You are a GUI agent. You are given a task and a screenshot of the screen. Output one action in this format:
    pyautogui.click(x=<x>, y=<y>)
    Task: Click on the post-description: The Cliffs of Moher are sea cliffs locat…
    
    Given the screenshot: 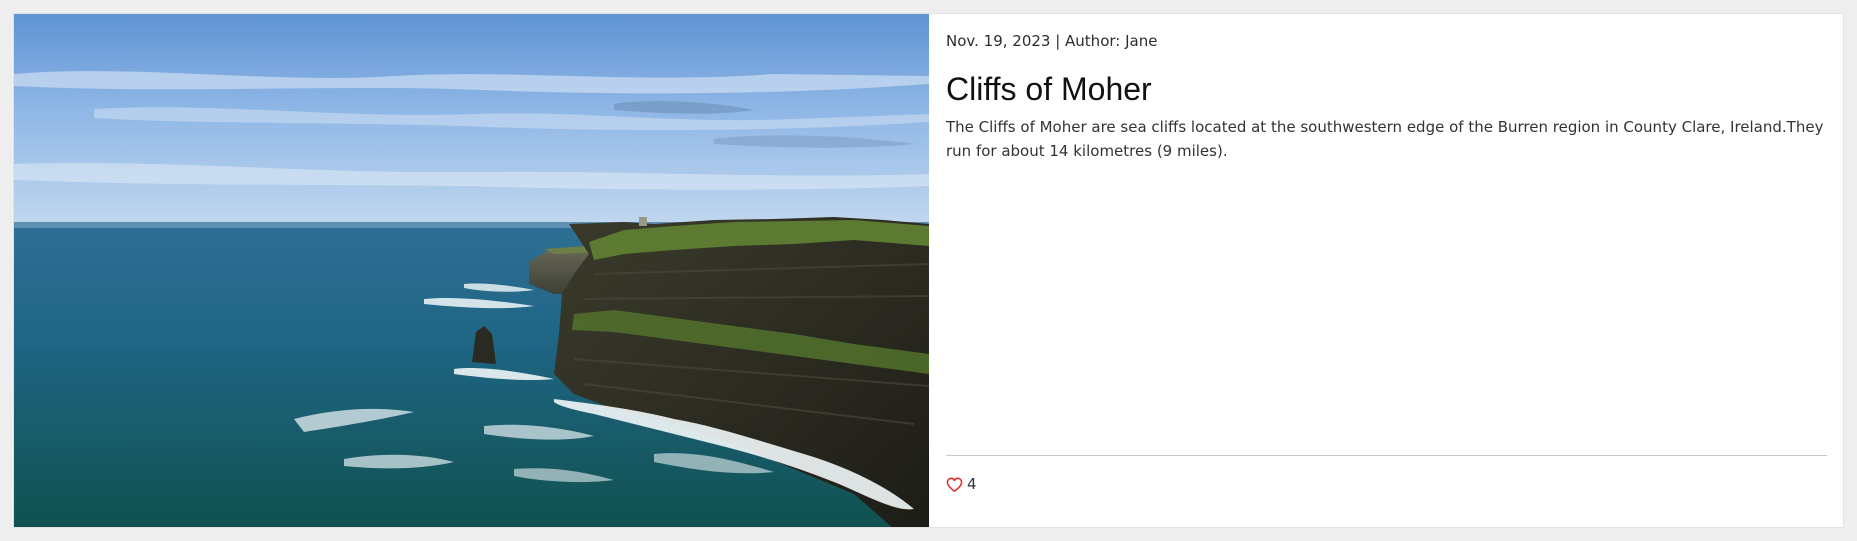 What is the action you would take?
    pyautogui.click(x=1385, y=139)
    